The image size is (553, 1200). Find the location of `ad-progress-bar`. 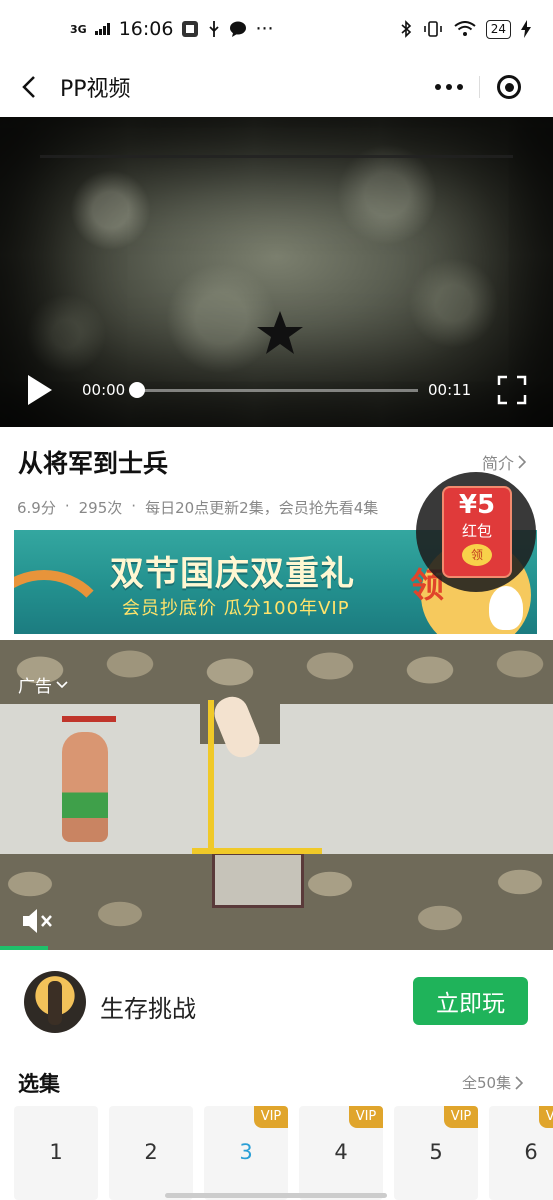

ad-progress-bar is located at coordinates (24, 948).